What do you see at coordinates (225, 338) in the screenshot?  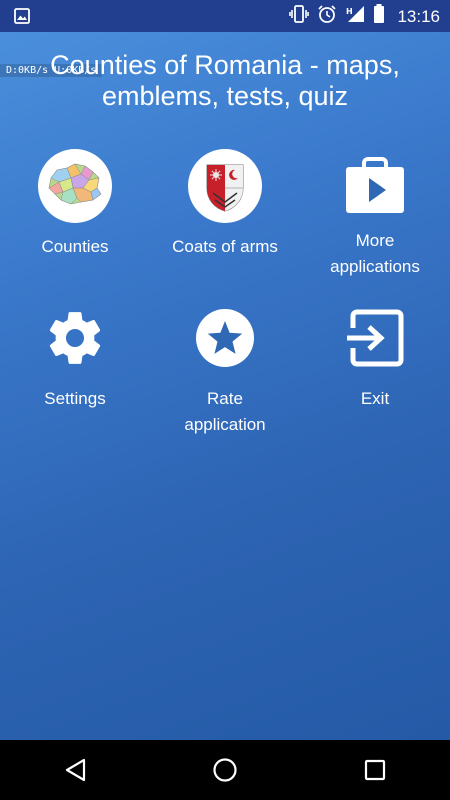 I see `star-icon` at bounding box center [225, 338].